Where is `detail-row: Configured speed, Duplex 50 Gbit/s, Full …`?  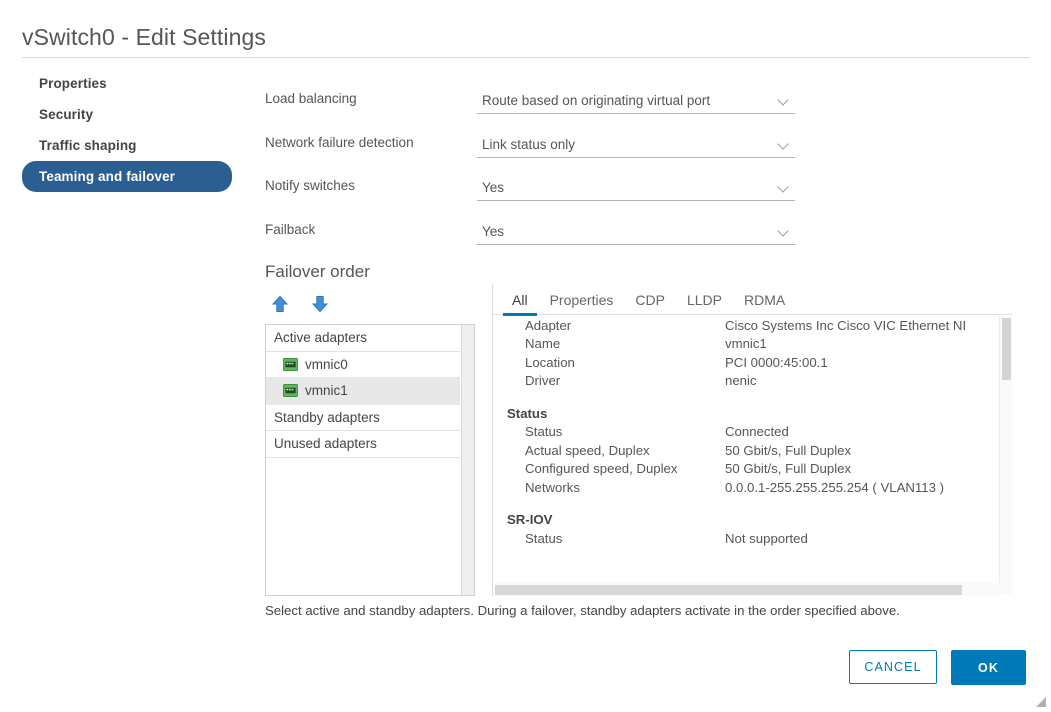
detail-row: Configured speed, Duplex 50 Gbit/s, Full … is located at coordinates (753, 469).